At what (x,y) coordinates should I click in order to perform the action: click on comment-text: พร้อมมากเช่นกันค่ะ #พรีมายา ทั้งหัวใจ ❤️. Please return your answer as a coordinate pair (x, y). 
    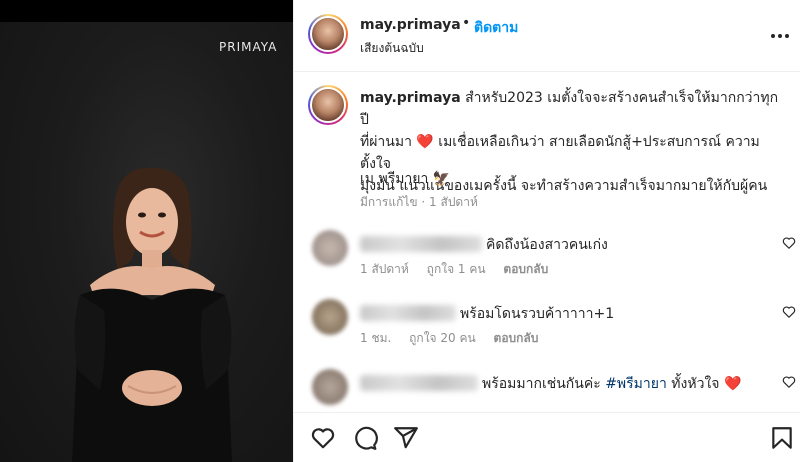
    Looking at the image, I should click on (611, 384).